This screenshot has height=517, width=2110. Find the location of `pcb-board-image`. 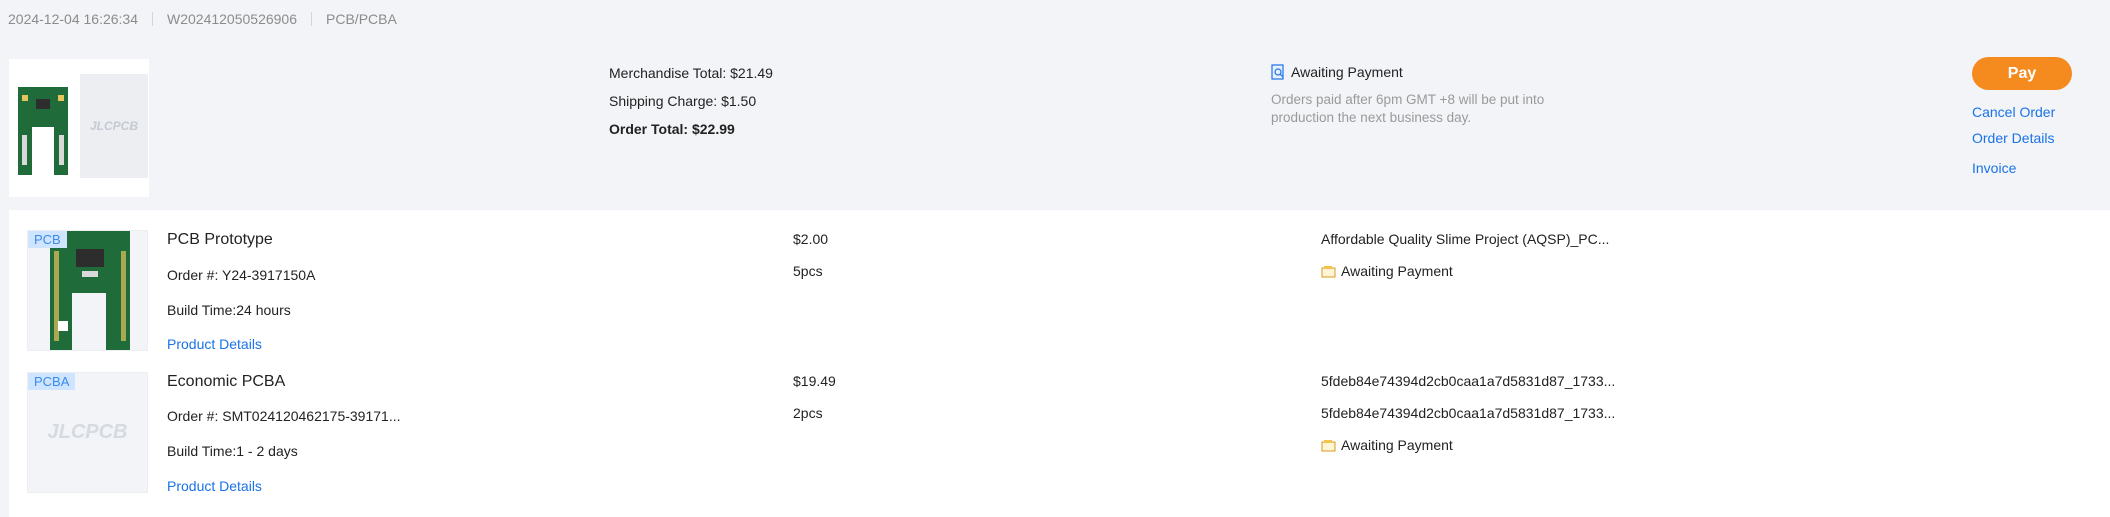

pcb-board-image is located at coordinates (90, 290).